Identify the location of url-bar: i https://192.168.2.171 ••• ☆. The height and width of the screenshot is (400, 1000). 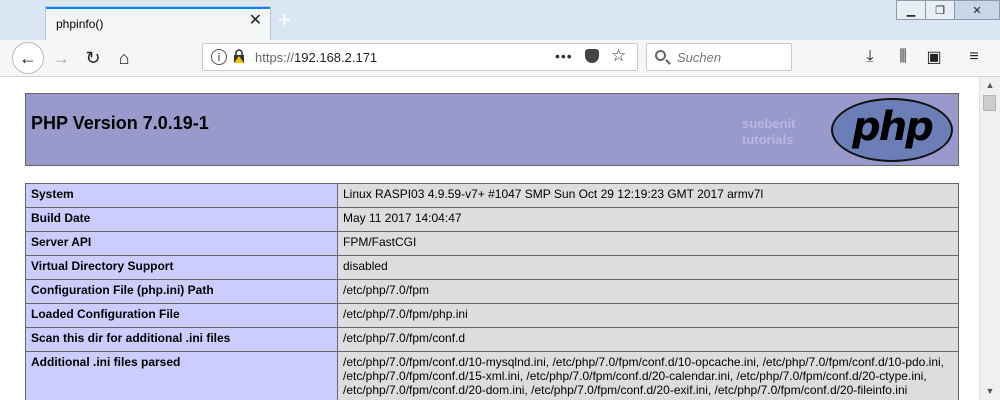
(420, 57).